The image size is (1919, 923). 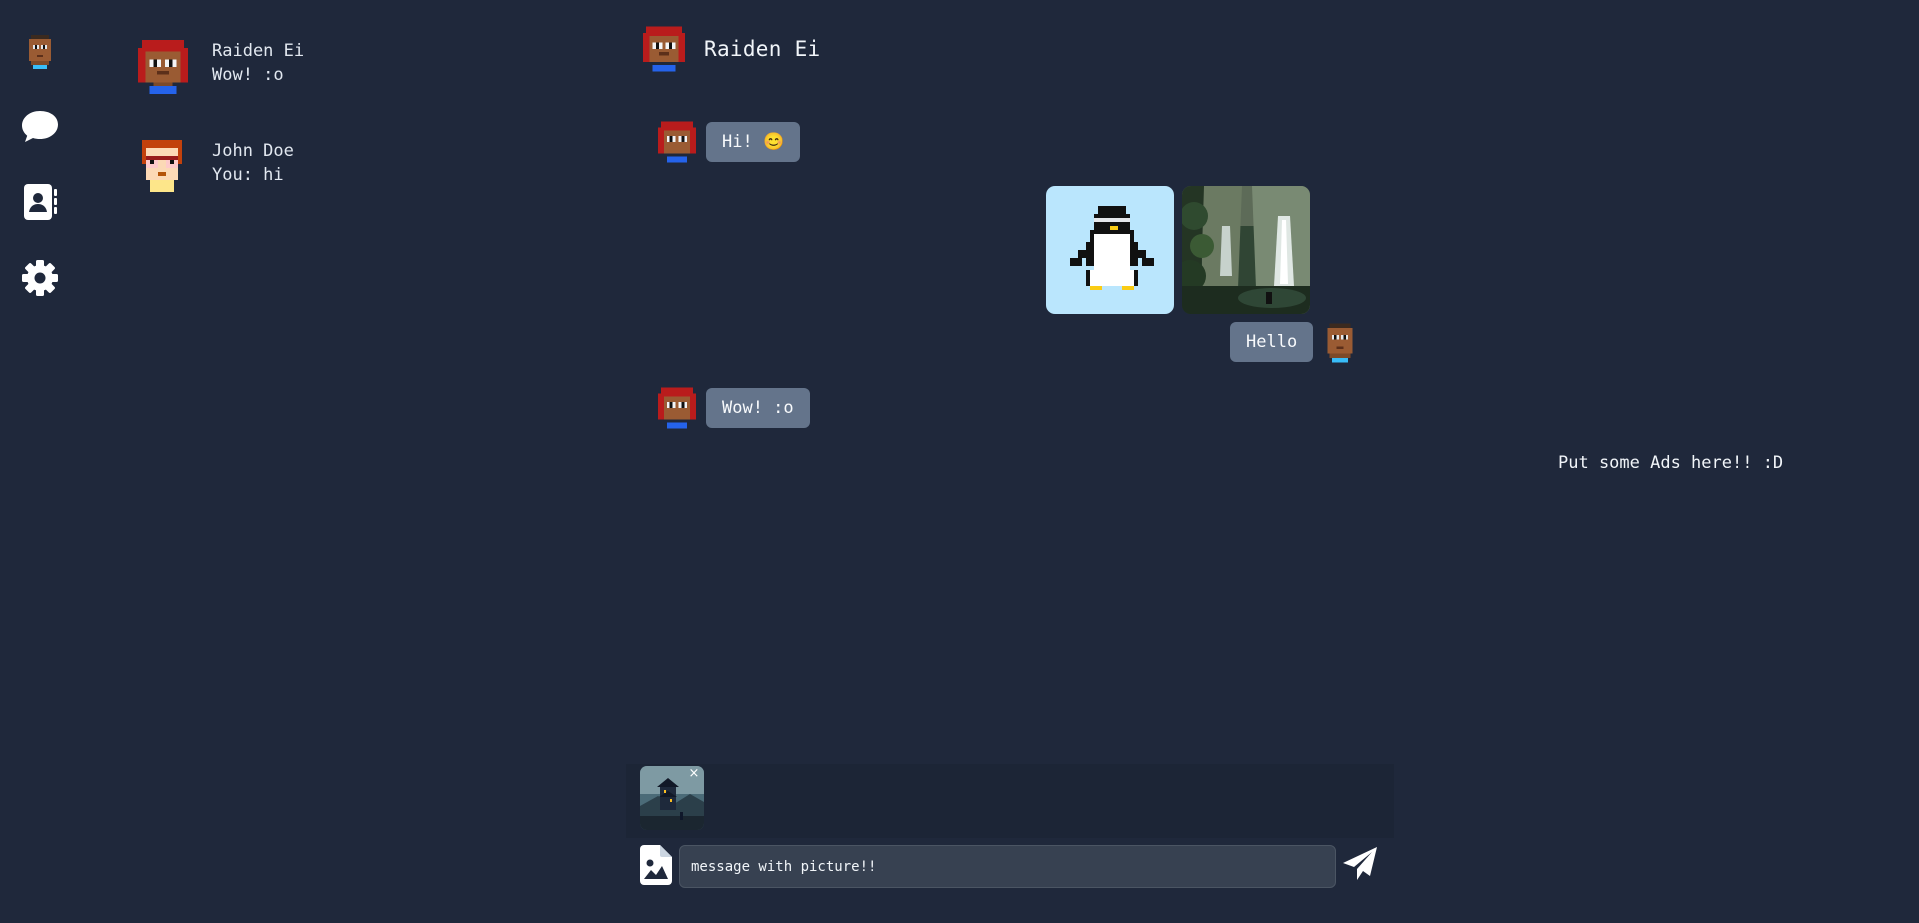 I want to click on my-message-avatar, so click(x=1340, y=343).